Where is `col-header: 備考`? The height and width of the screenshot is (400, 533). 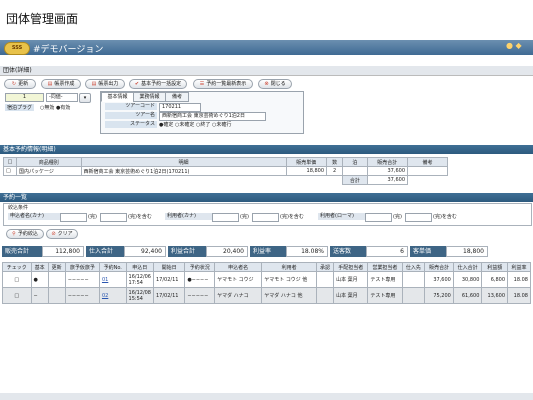 col-header: 備考 is located at coordinates (427, 162).